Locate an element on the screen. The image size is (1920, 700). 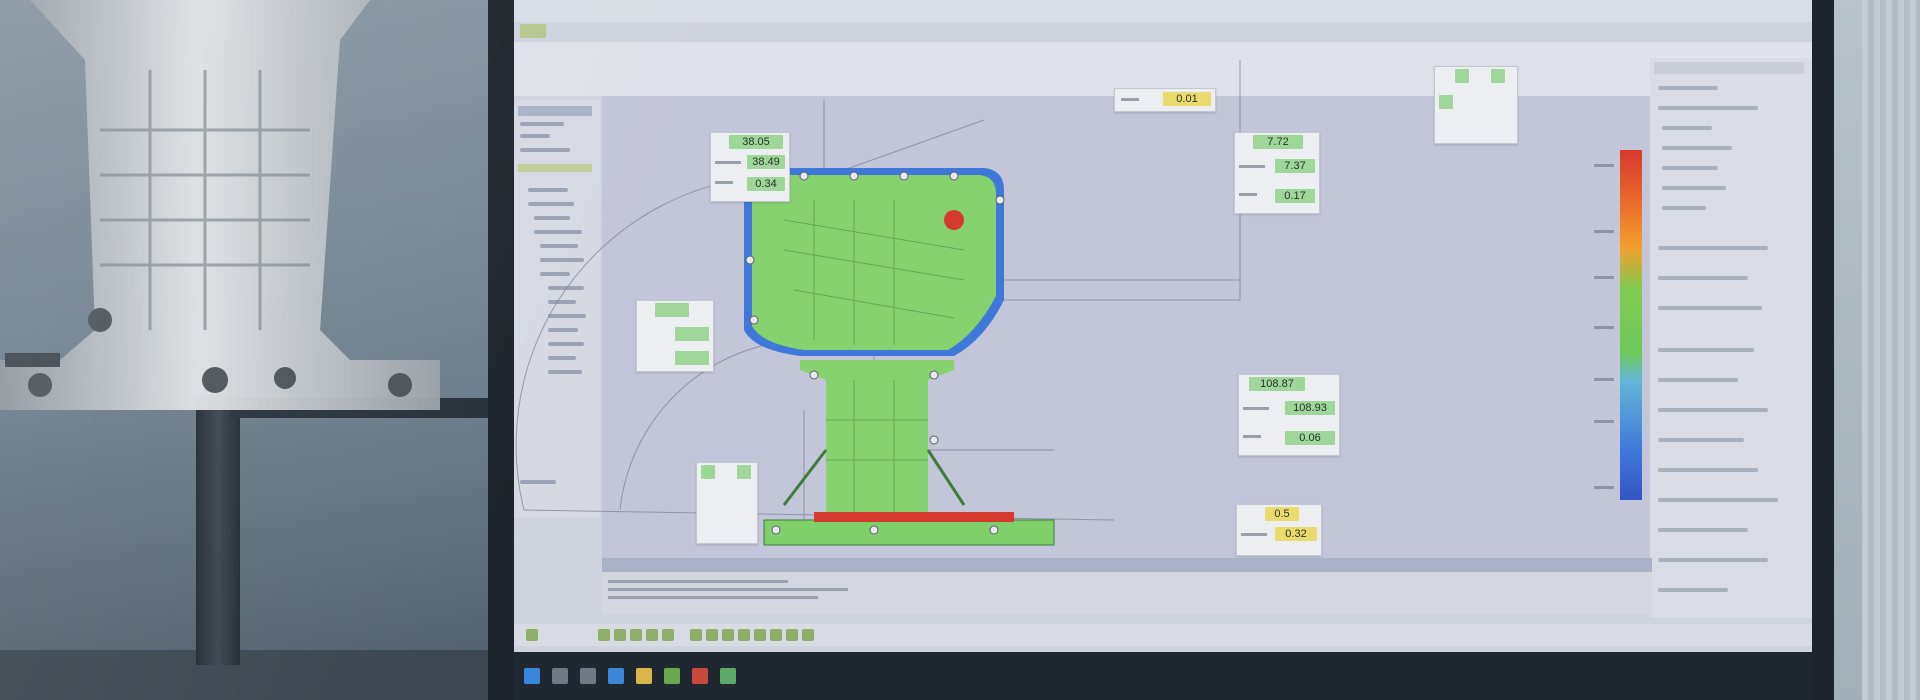
task-view-icon is located at coordinates (588, 676).